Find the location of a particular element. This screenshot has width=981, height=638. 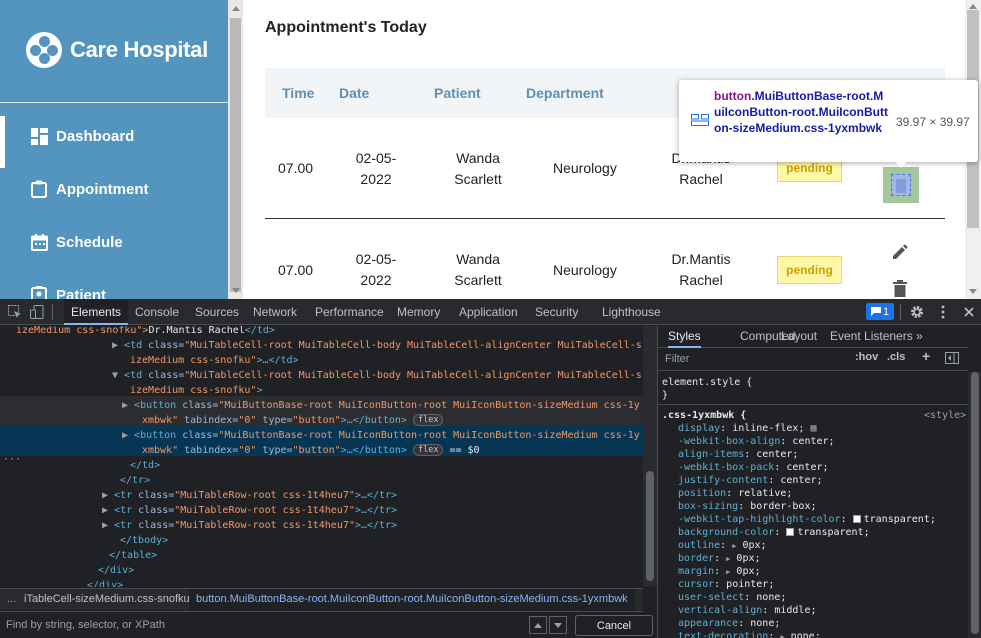

dom-node-line: </table> is located at coordinates (133, 555).